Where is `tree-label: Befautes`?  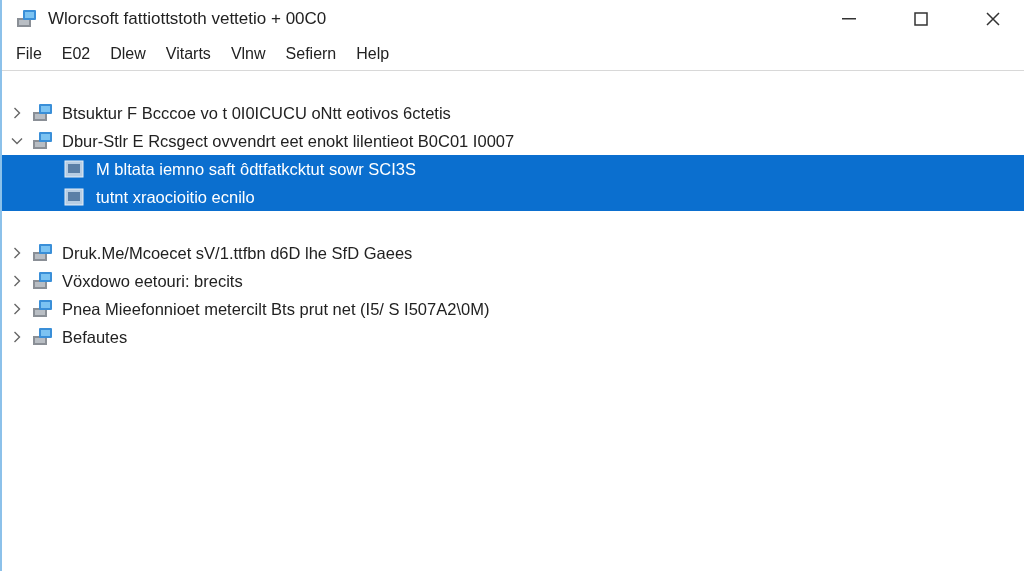
tree-label: Befautes is located at coordinates (95, 337).